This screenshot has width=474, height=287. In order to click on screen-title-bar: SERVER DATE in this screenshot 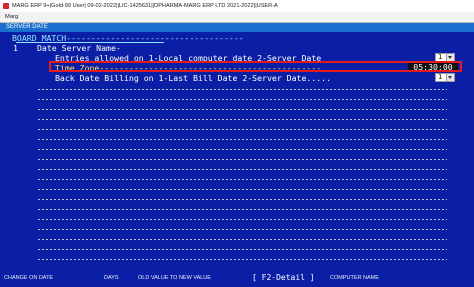, I will do `click(237, 27)`.